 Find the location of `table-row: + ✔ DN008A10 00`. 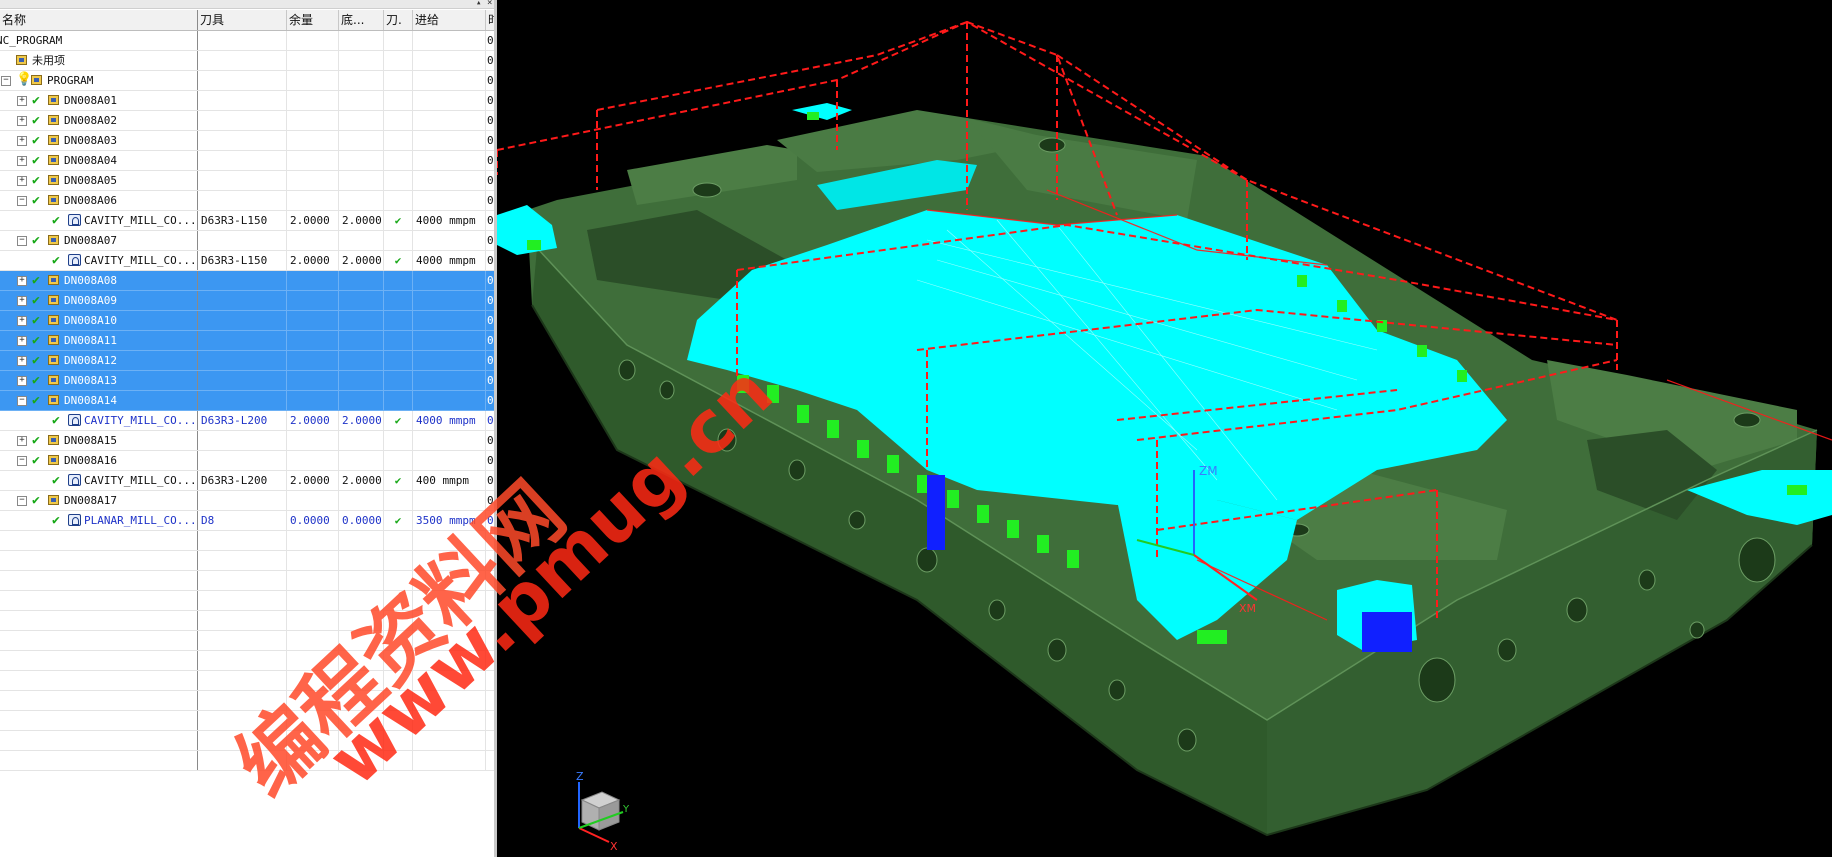

table-row: + ✔ DN008A10 00 is located at coordinates (247, 321).